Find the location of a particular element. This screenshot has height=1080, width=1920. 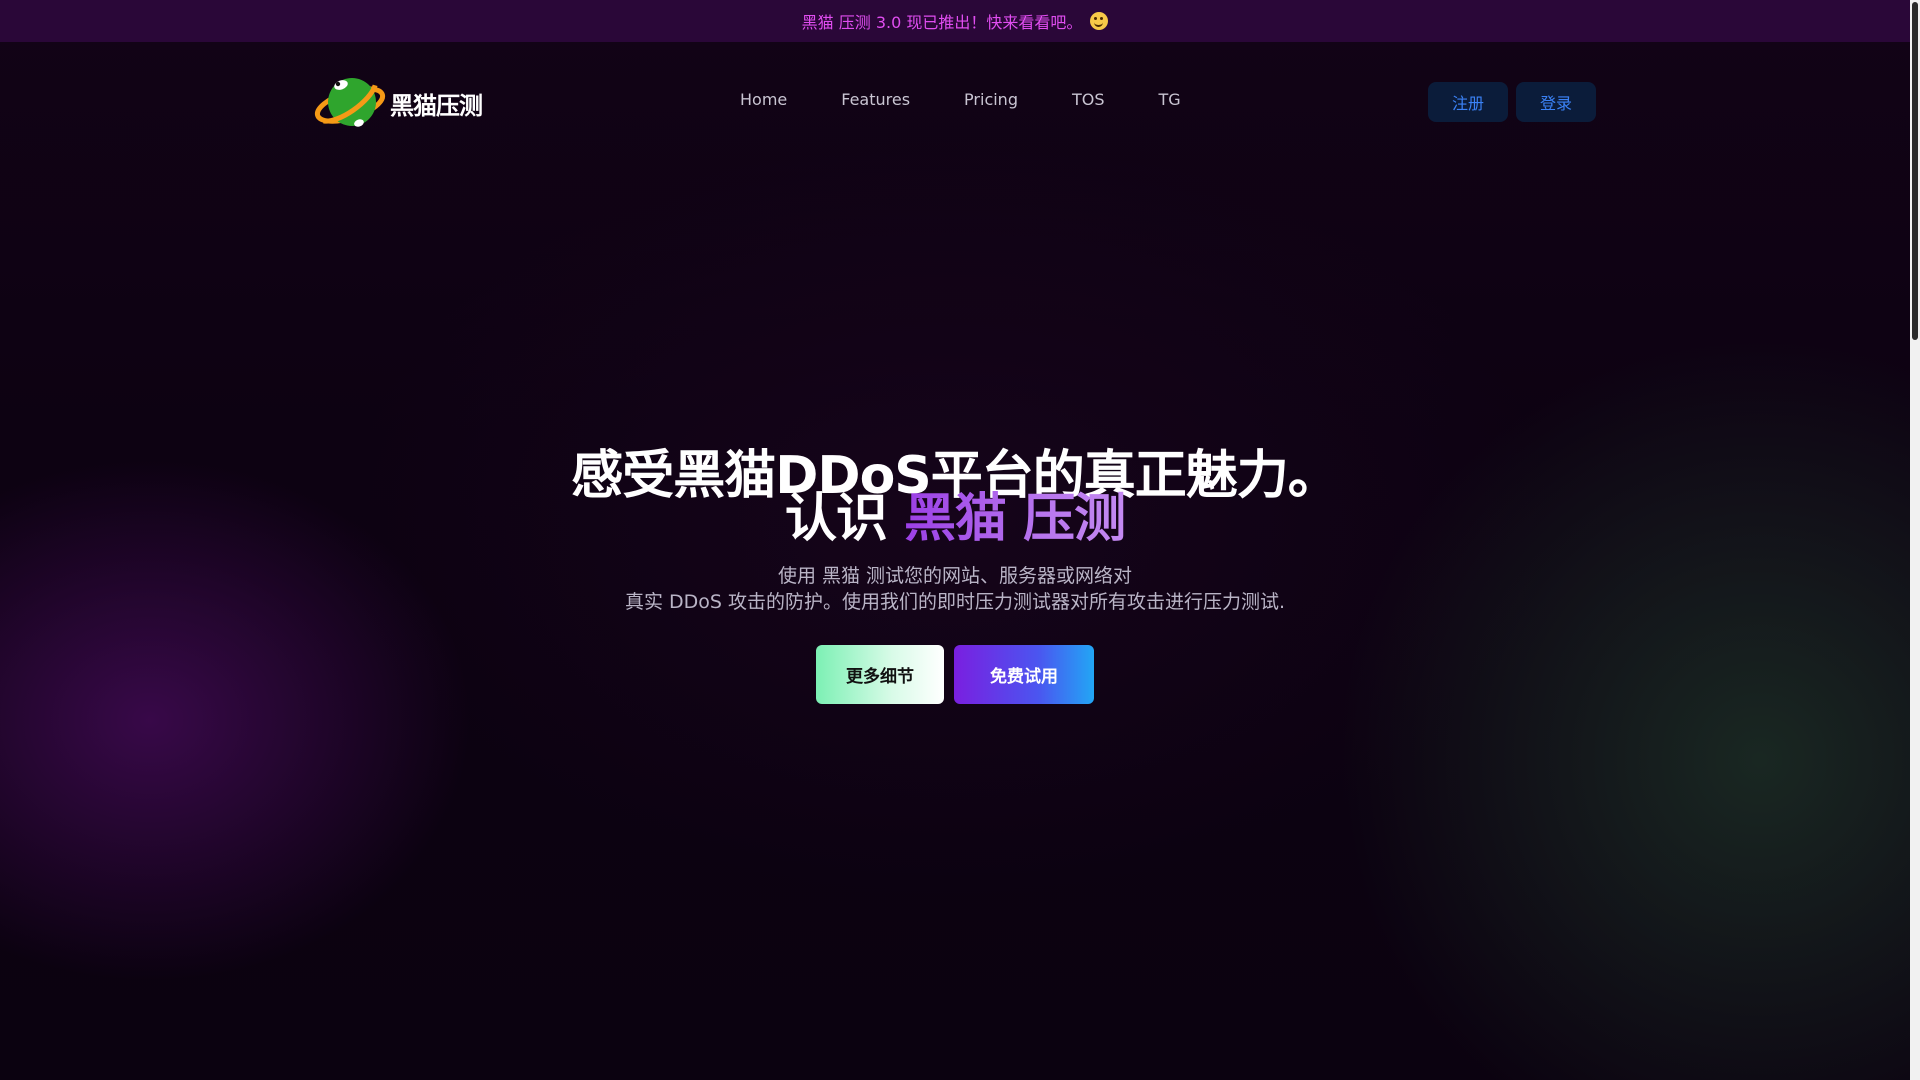

scrollbar-thumb is located at coordinates (1915, 171).